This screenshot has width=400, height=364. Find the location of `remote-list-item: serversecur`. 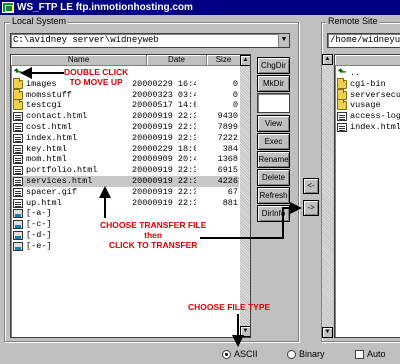

remote-list-item: serversecur is located at coordinates (368, 94).